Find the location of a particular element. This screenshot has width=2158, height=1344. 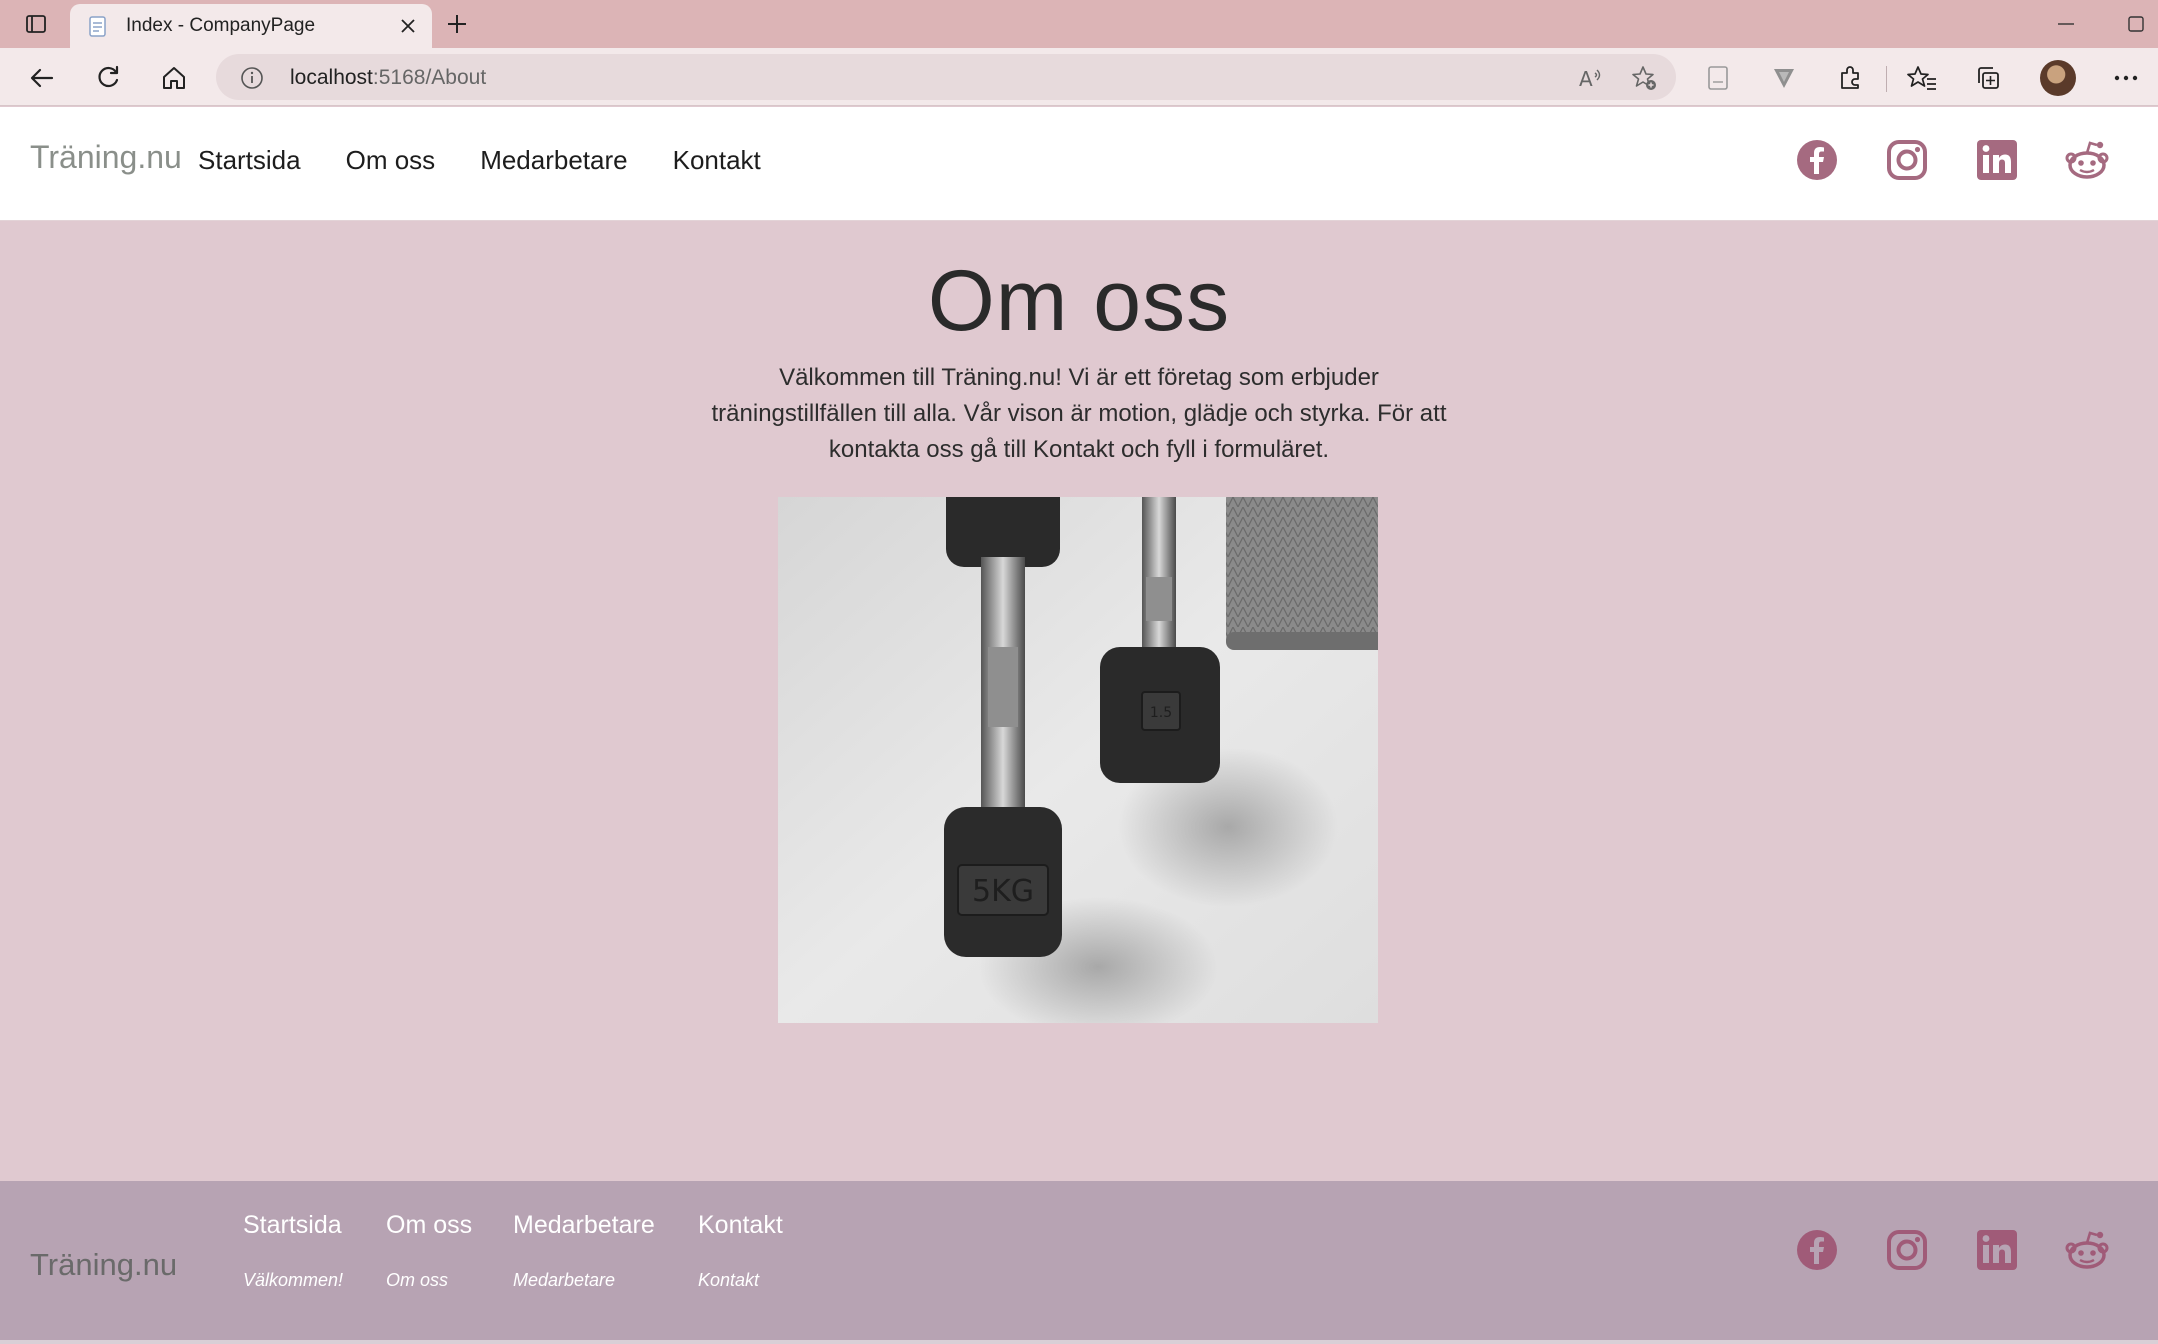

browser-toolbar: localhost:5168/About A is located at coordinates (1079, 77).